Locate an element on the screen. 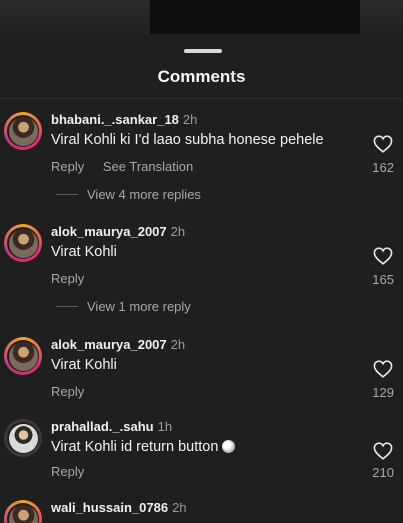  like-count: 162 is located at coordinates (383, 167).